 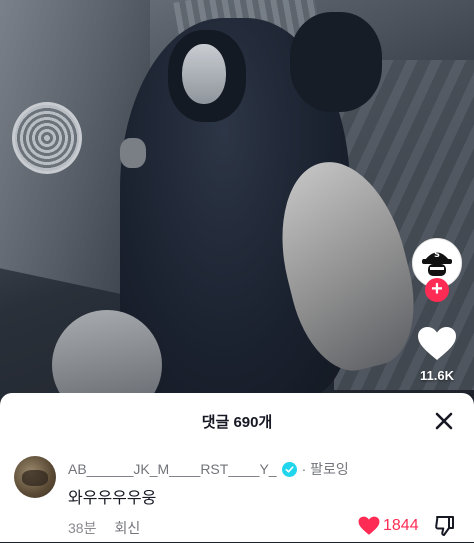 What do you see at coordinates (401, 525) in the screenshot?
I see `comment-like-count: 1844` at bounding box center [401, 525].